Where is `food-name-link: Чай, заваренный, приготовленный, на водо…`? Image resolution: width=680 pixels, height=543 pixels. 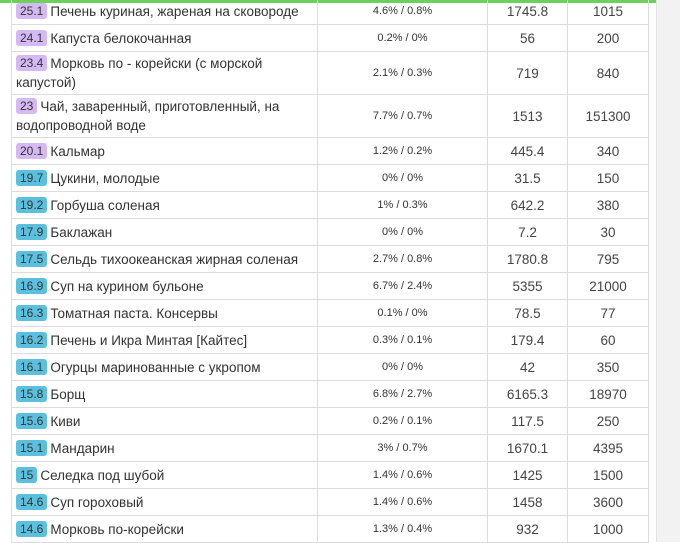 food-name-link: Чай, заваренный, приготовленный, на водо… is located at coordinates (147, 116).